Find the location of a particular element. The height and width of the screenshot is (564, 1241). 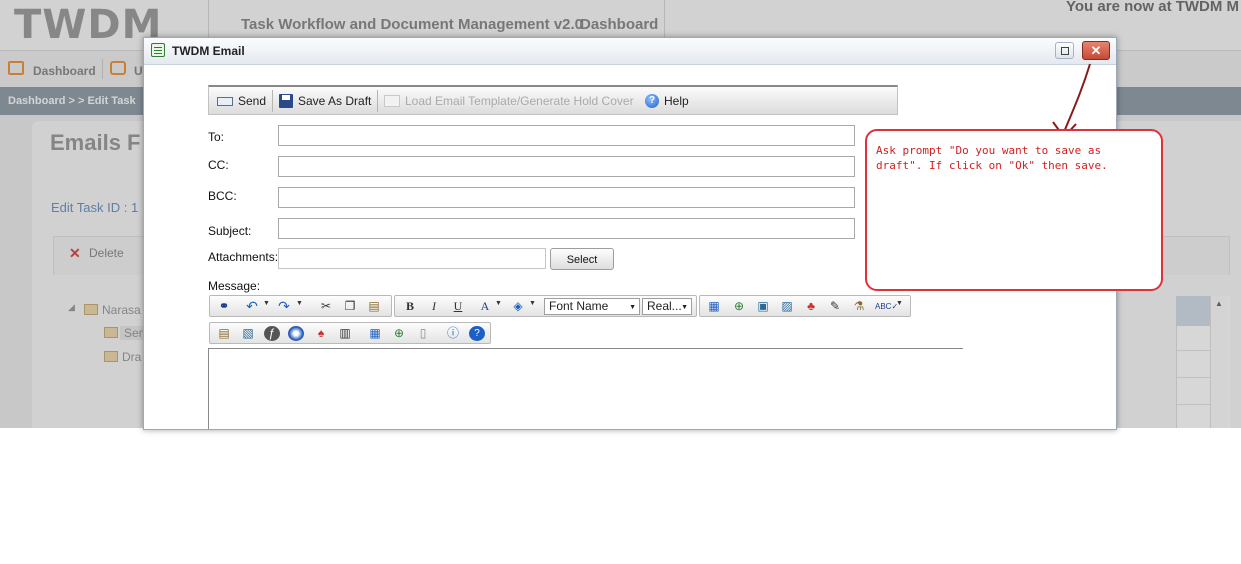

document-icon: ✎ is located at coordinates (835, 306).